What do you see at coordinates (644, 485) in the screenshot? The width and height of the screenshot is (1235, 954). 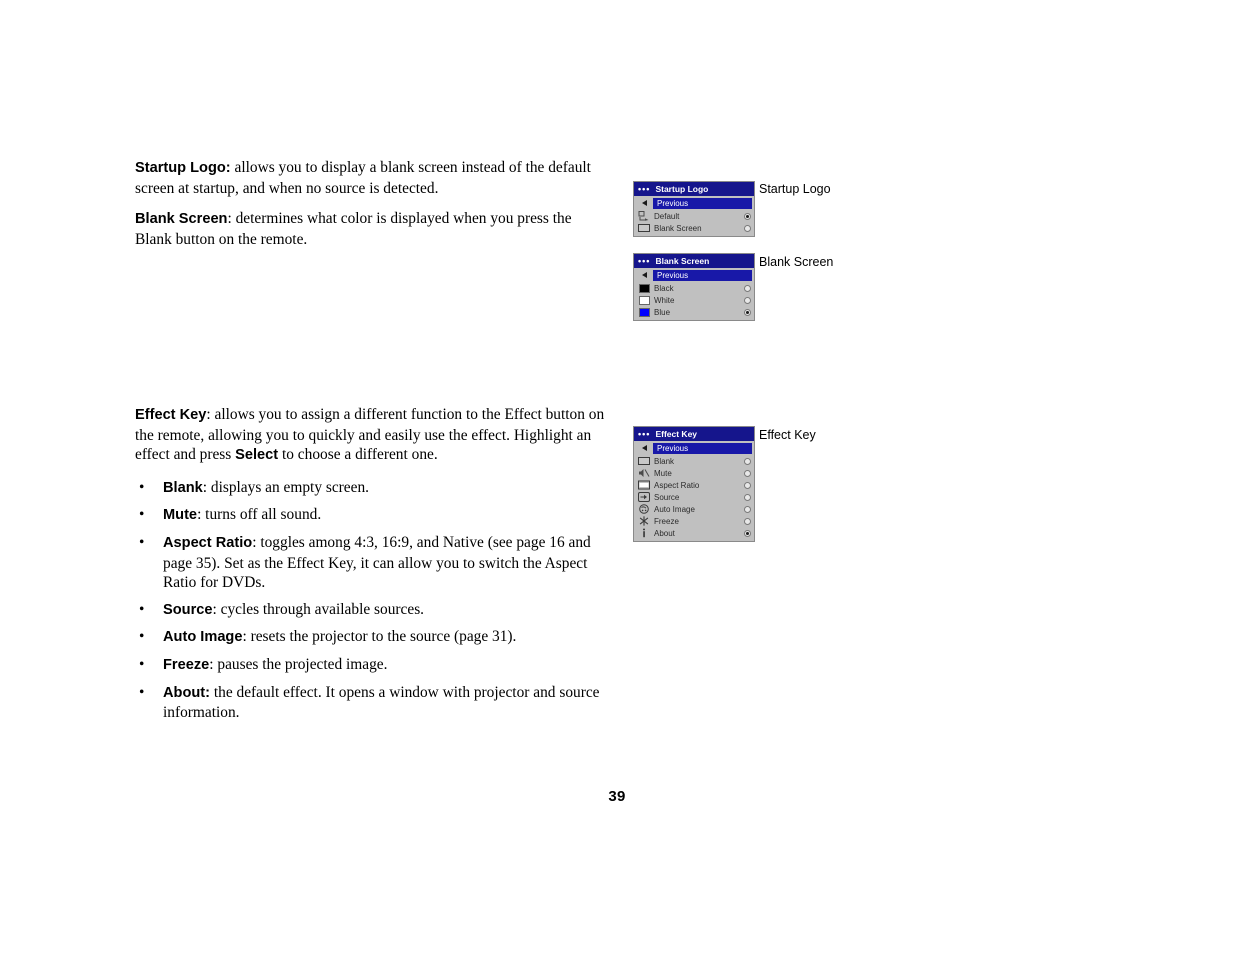 I see `aspect-ratio-icon` at bounding box center [644, 485].